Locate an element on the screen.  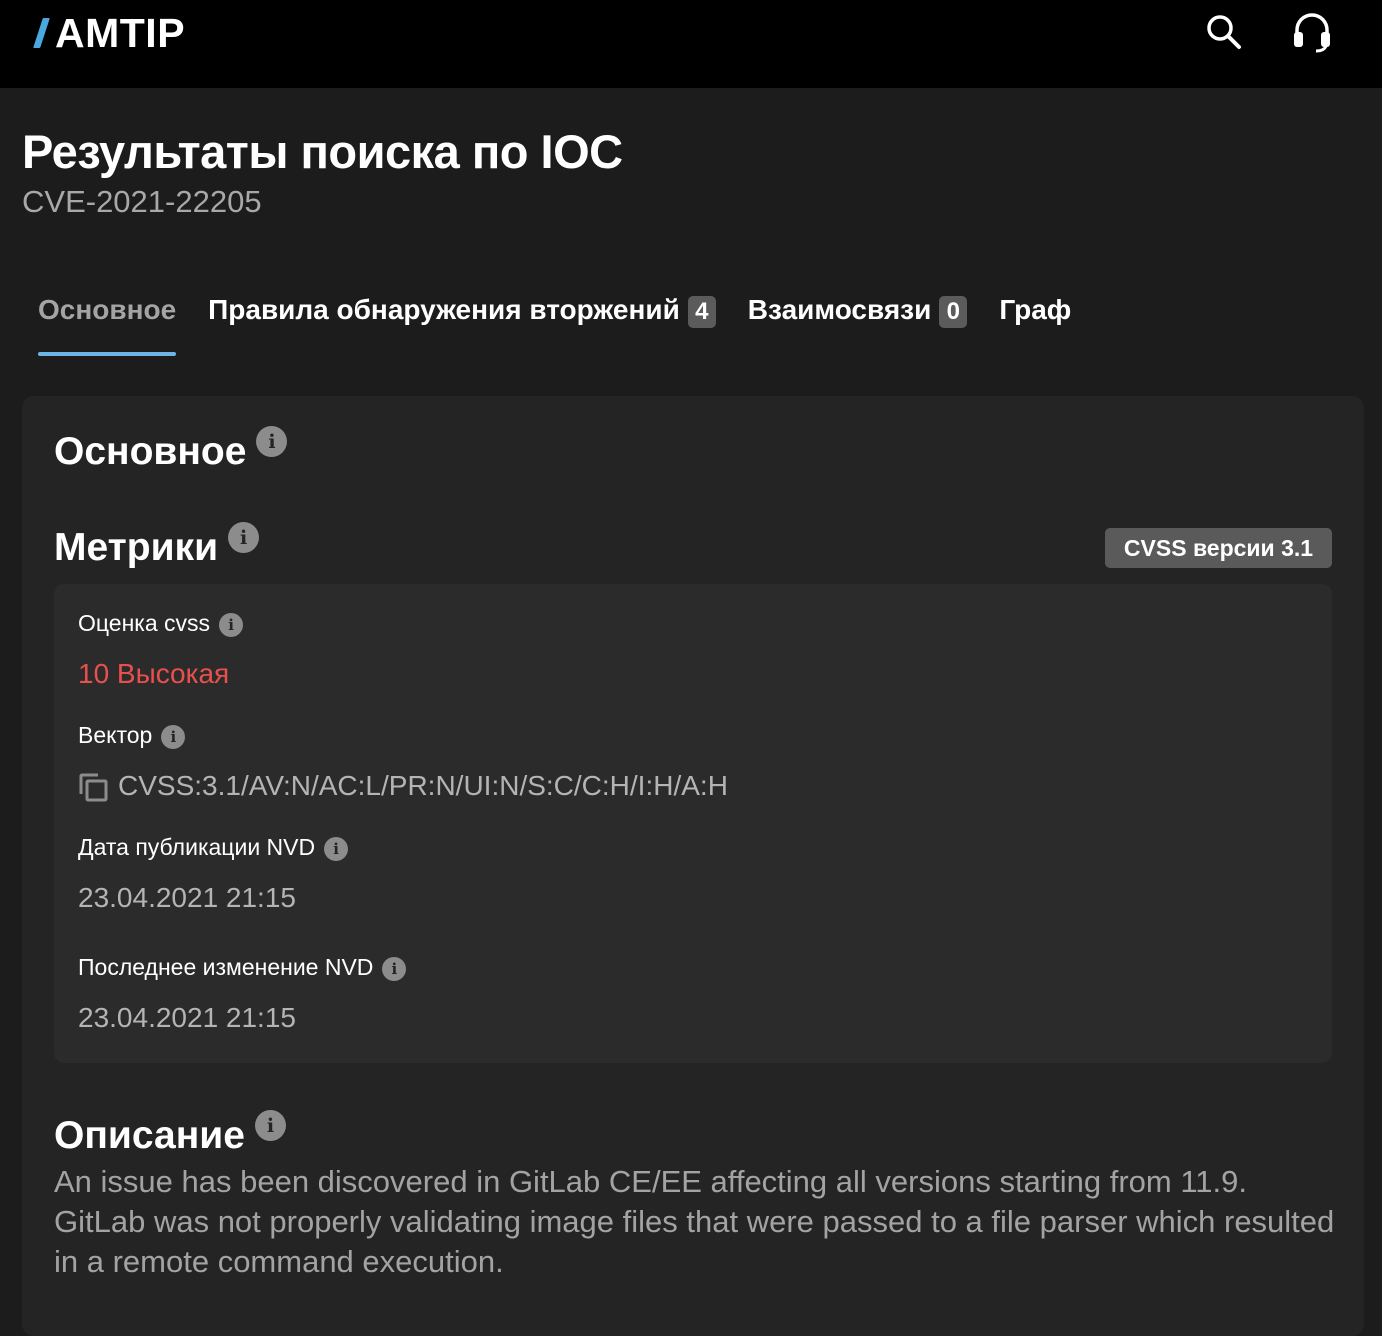
logo-text: AMTIP is located at coordinates (120, 32).